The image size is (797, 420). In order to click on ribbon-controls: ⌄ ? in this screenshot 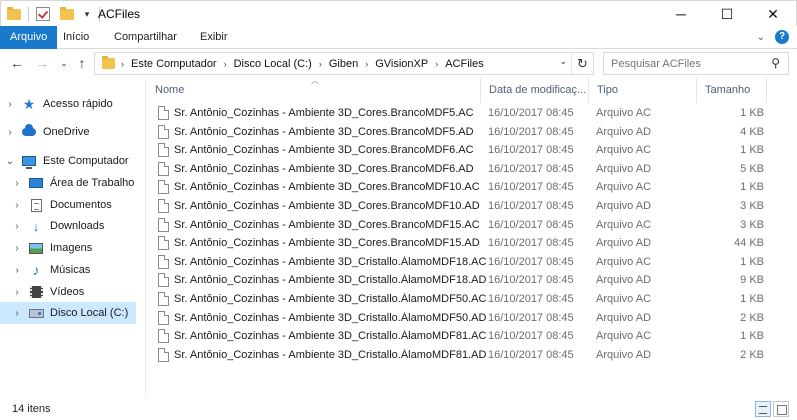, I will do `click(773, 37)`.